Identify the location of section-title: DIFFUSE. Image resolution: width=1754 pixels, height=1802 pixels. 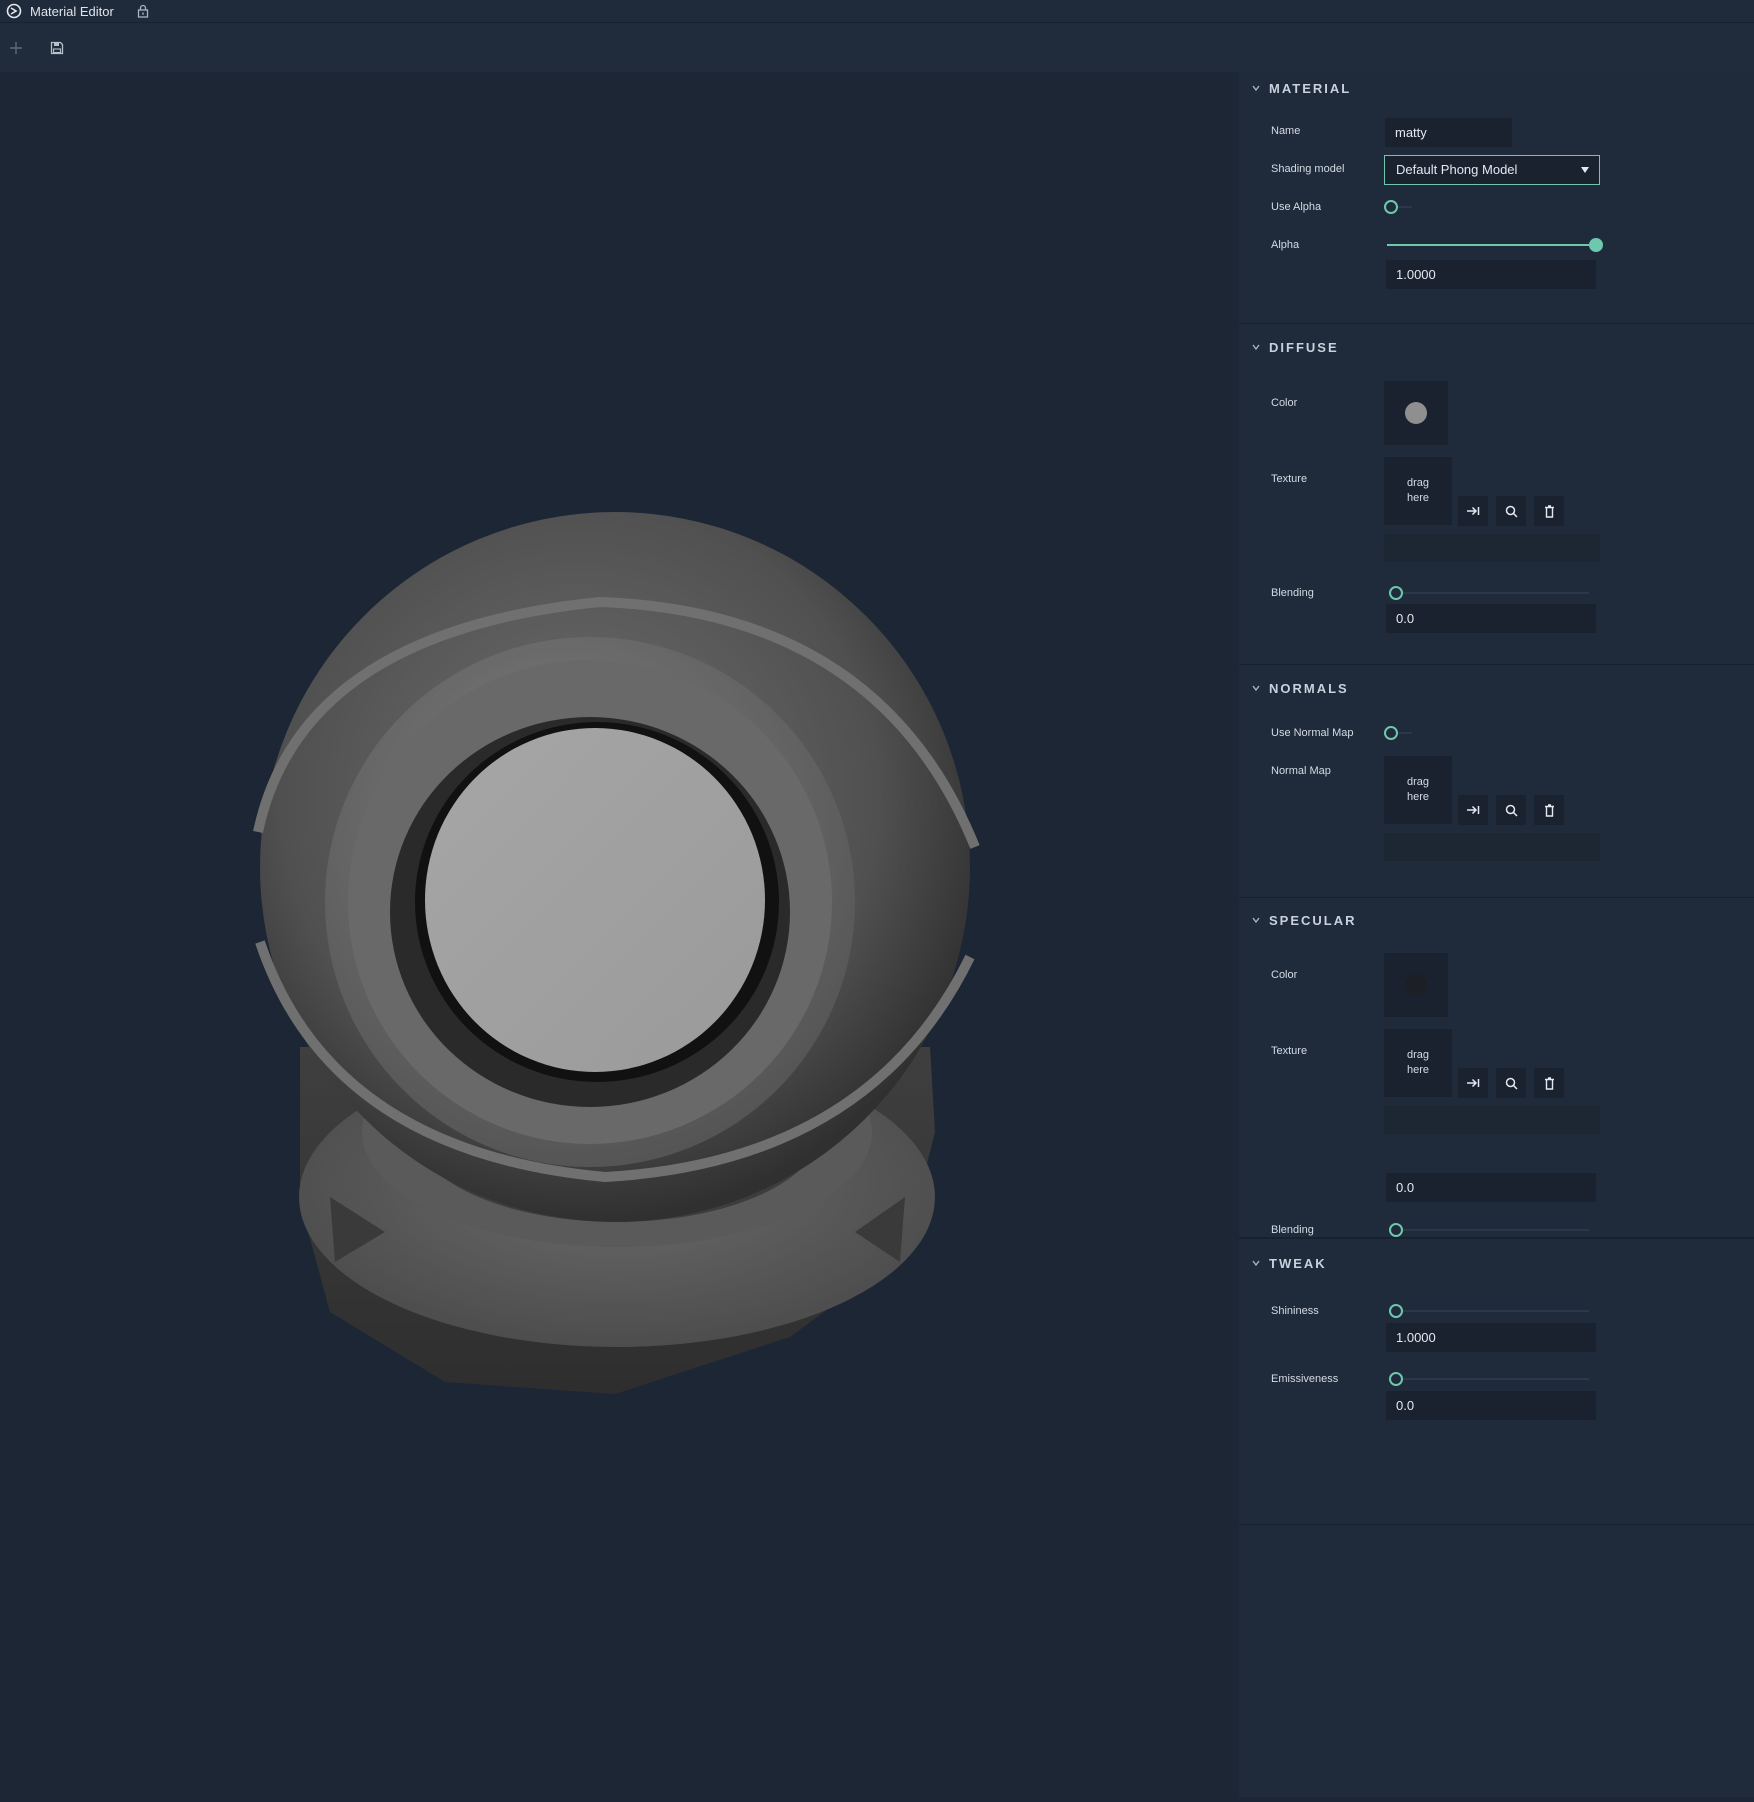
(1304, 347).